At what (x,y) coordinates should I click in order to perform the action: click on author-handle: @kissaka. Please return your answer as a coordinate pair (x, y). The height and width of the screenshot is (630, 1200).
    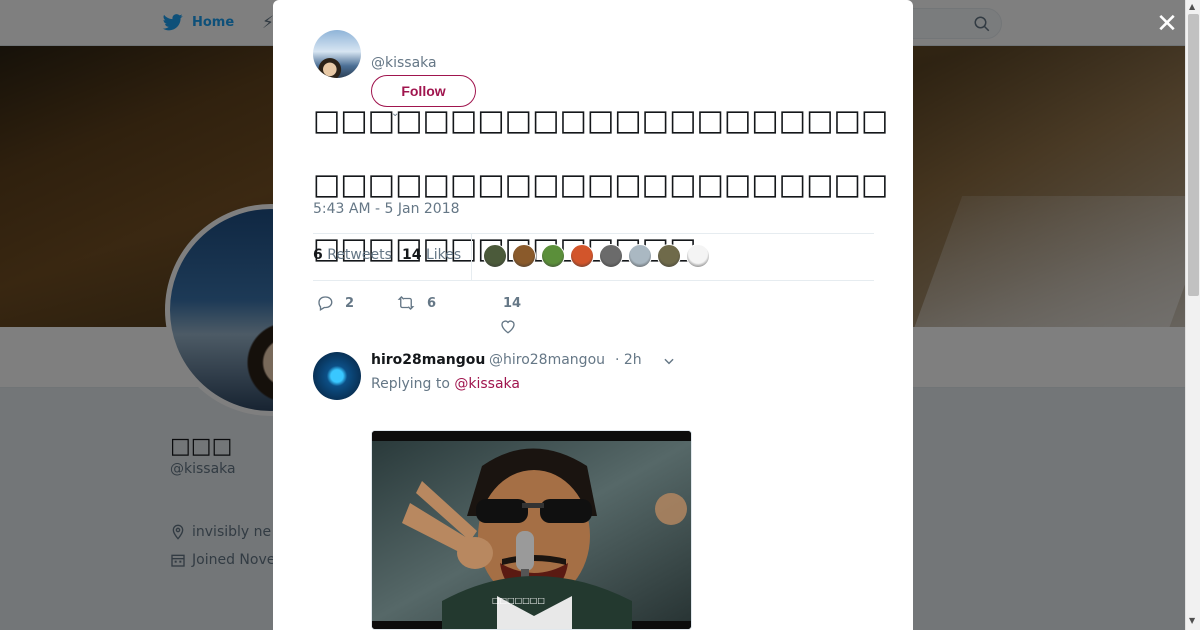
    Looking at the image, I should click on (404, 63).